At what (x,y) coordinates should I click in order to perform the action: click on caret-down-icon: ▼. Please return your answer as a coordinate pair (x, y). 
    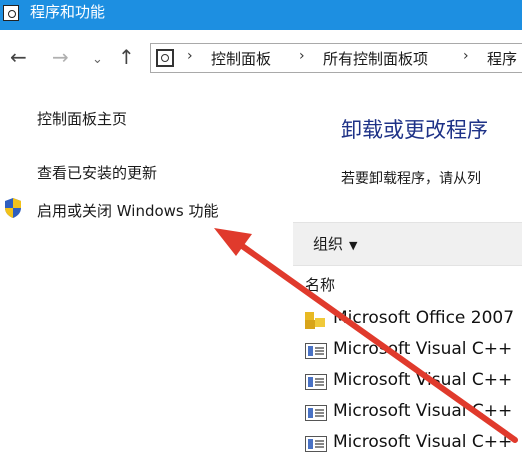
    Looking at the image, I should click on (353, 245).